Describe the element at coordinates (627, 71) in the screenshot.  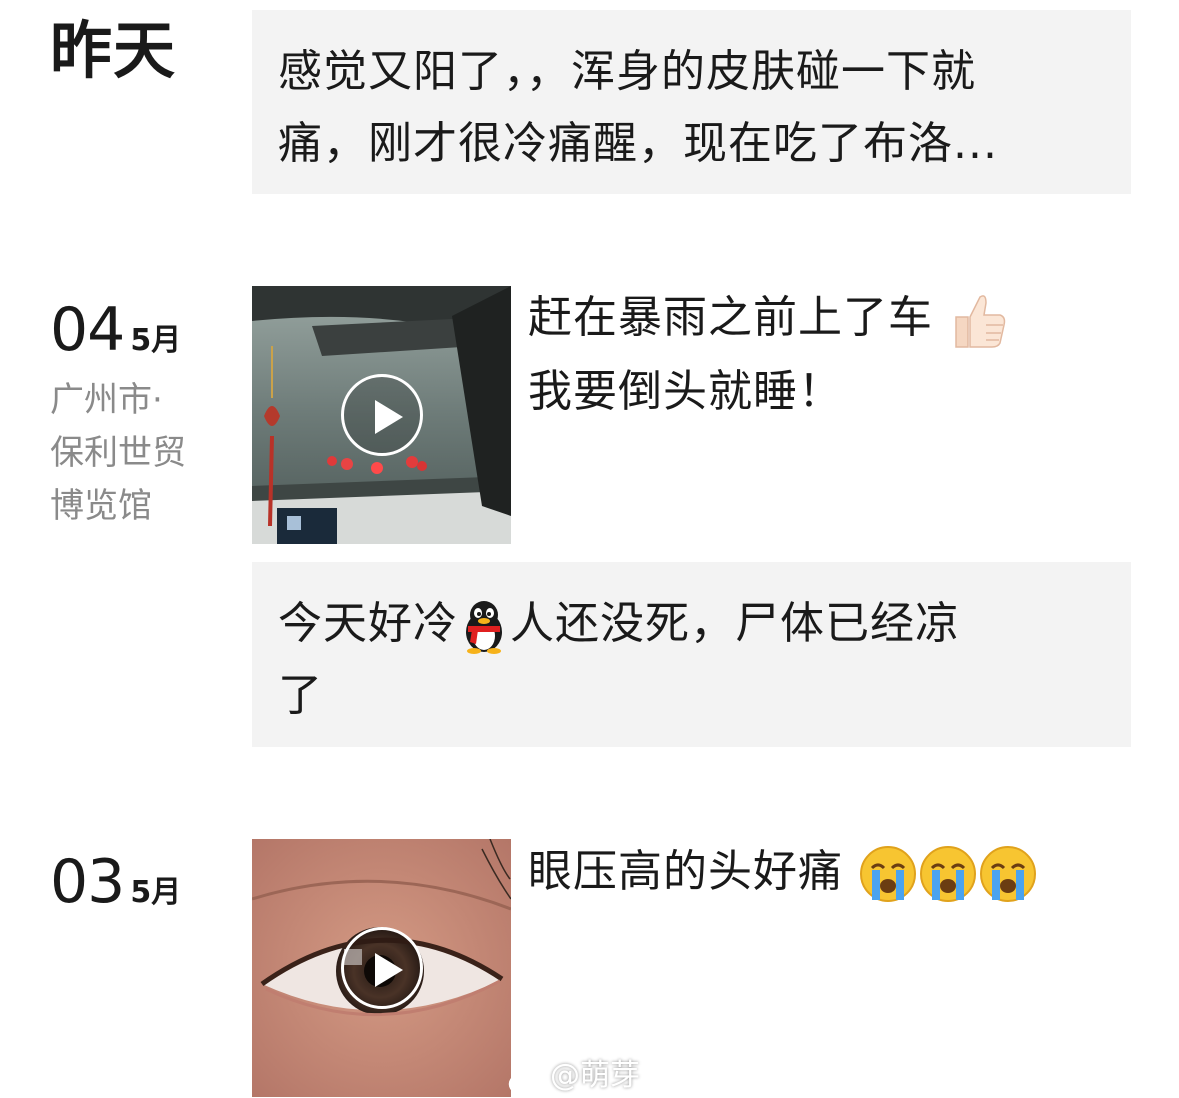
I see `post-text-line-1: 感觉又阳了，，浑身的皮肤碰一下就` at that location.